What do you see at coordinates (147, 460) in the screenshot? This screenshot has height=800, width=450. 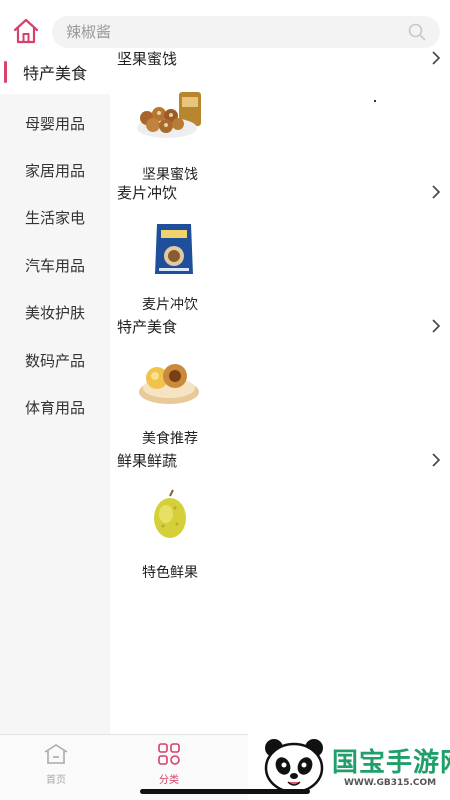 I see `section-title: 鲜果鲜蔬` at bounding box center [147, 460].